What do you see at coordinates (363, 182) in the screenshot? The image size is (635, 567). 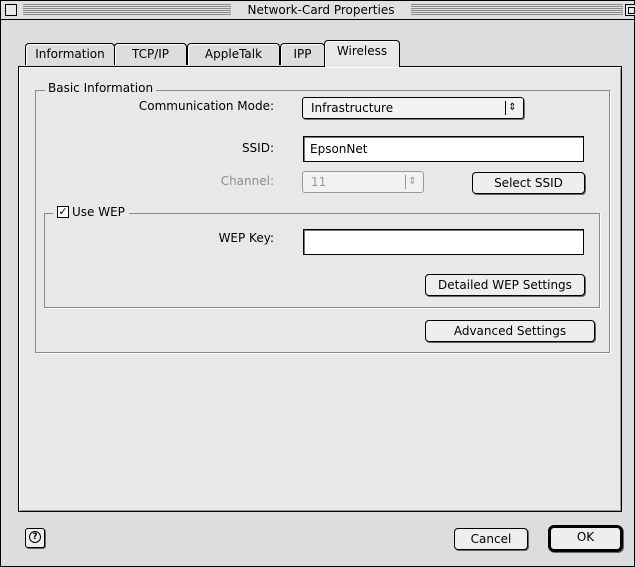 I see `channel-popup: 11 ⇕` at bounding box center [363, 182].